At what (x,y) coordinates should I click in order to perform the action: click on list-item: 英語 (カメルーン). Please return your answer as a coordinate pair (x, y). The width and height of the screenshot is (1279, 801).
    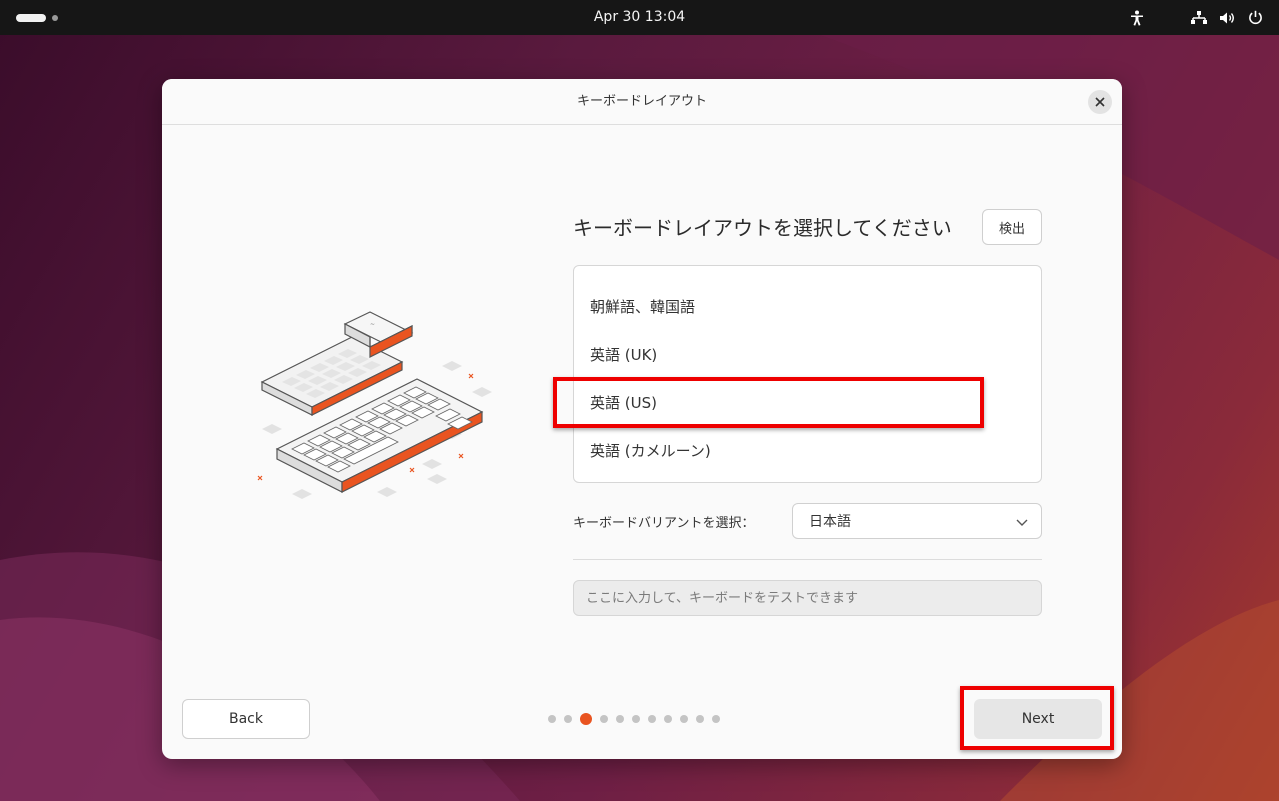
    Looking at the image, I should click on (807, 451).